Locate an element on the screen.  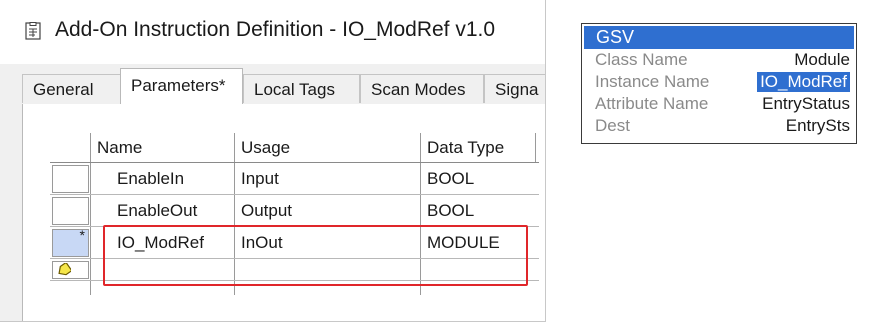
column-header-data-type: Data Type is located at coordinates (480, 147).